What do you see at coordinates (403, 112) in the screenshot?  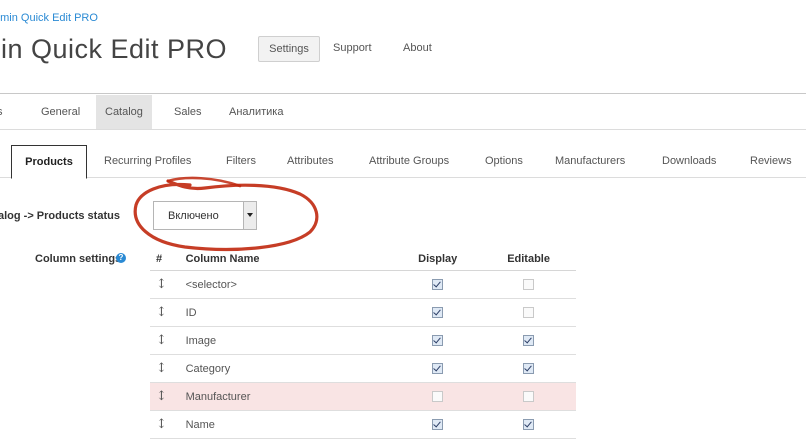 I see `main-tabs: s General Catalog Sales Аналитика` at bounding box center [403, 112].